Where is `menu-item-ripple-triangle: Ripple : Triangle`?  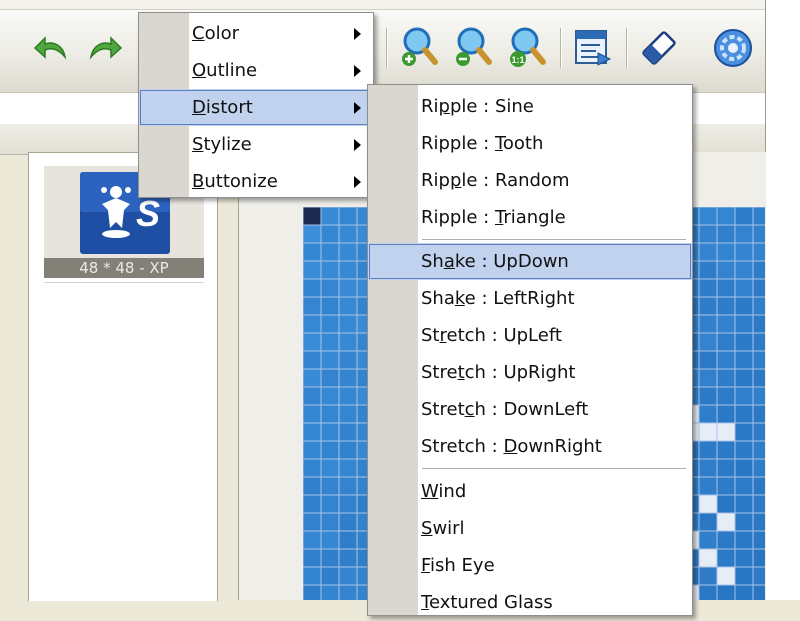 menu-item-ripple-triangle: Ripple : Triangle is located at coordinates (530, 217).